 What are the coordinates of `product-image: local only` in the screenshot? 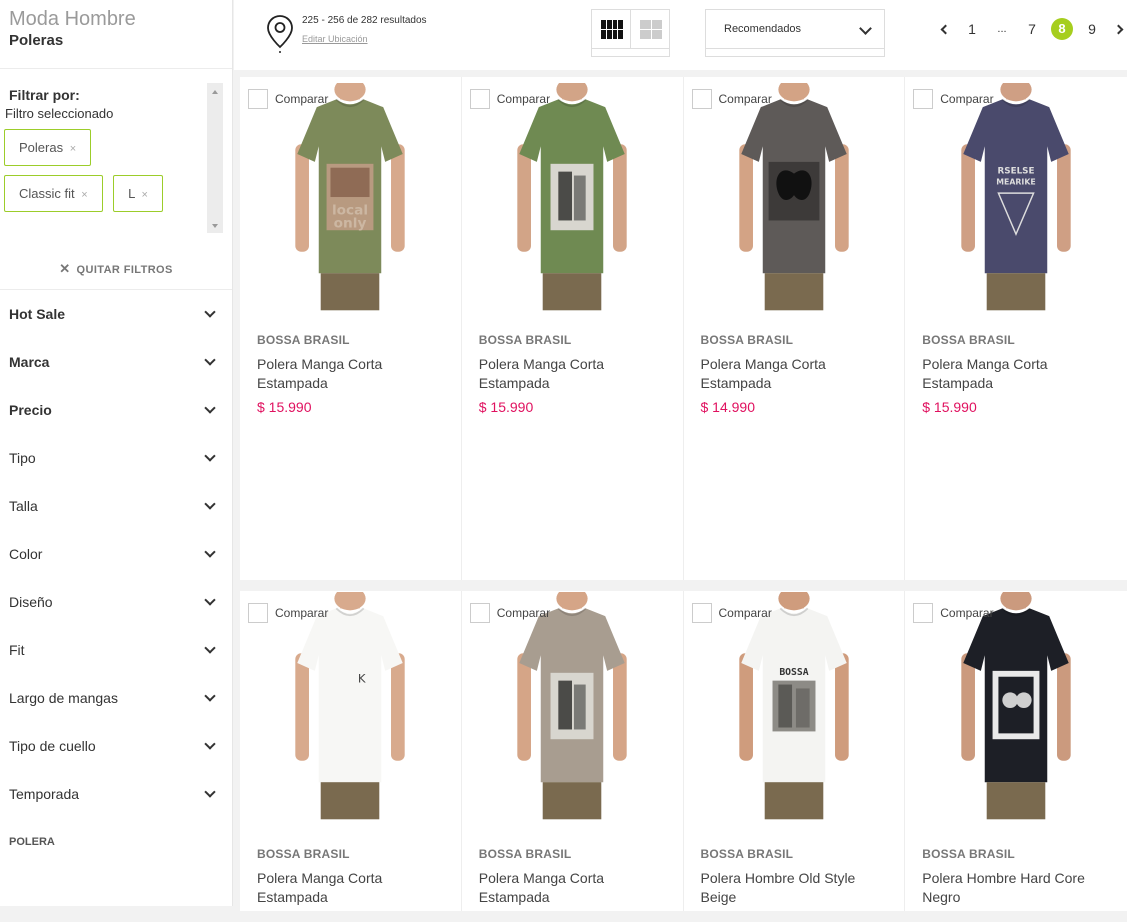 It's located at (350, 195).